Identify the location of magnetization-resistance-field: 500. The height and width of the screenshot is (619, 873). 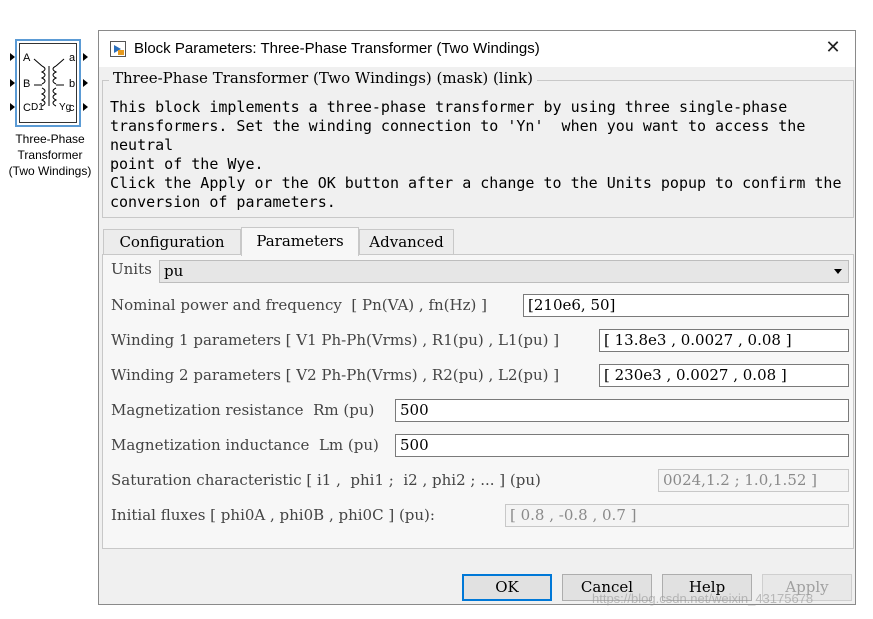
(622, 410).